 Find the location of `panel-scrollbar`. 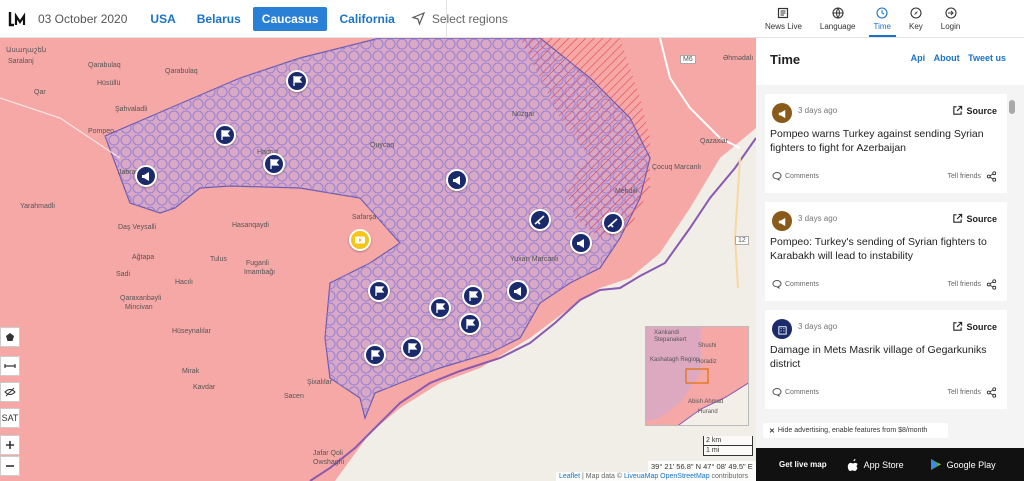

panel-scrollbar is located at coordinates (1012, 107).